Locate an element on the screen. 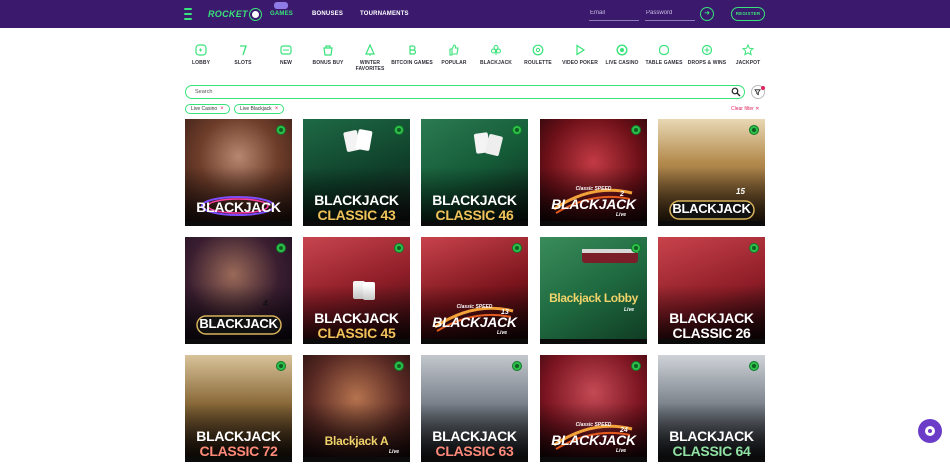 This screenshot has width=950, height=472. category-label: DROPS & WINS is located at coordinates (707, 63).